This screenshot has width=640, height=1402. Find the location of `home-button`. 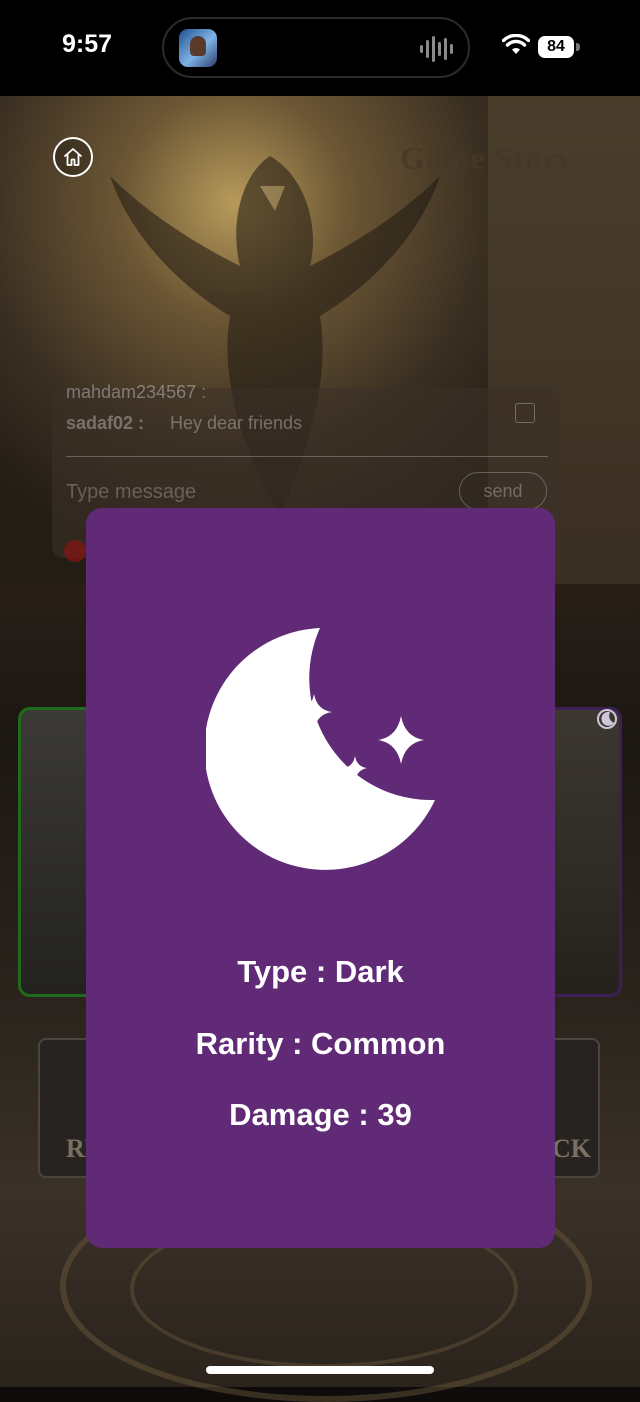

home-button is located at coordinates (73, 157).